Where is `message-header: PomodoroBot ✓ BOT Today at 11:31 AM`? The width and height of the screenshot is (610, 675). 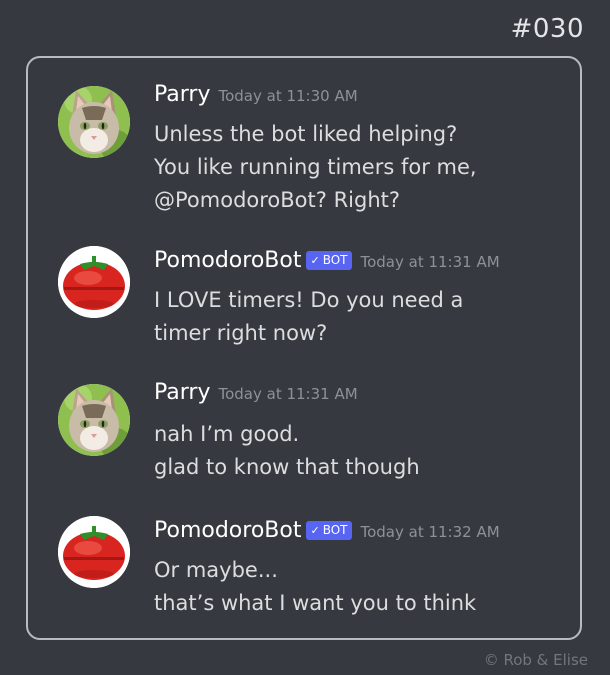
message-header: PomodoroBot ✓ BOT Today at 11:31 AM is located at coordinates (327, 260).